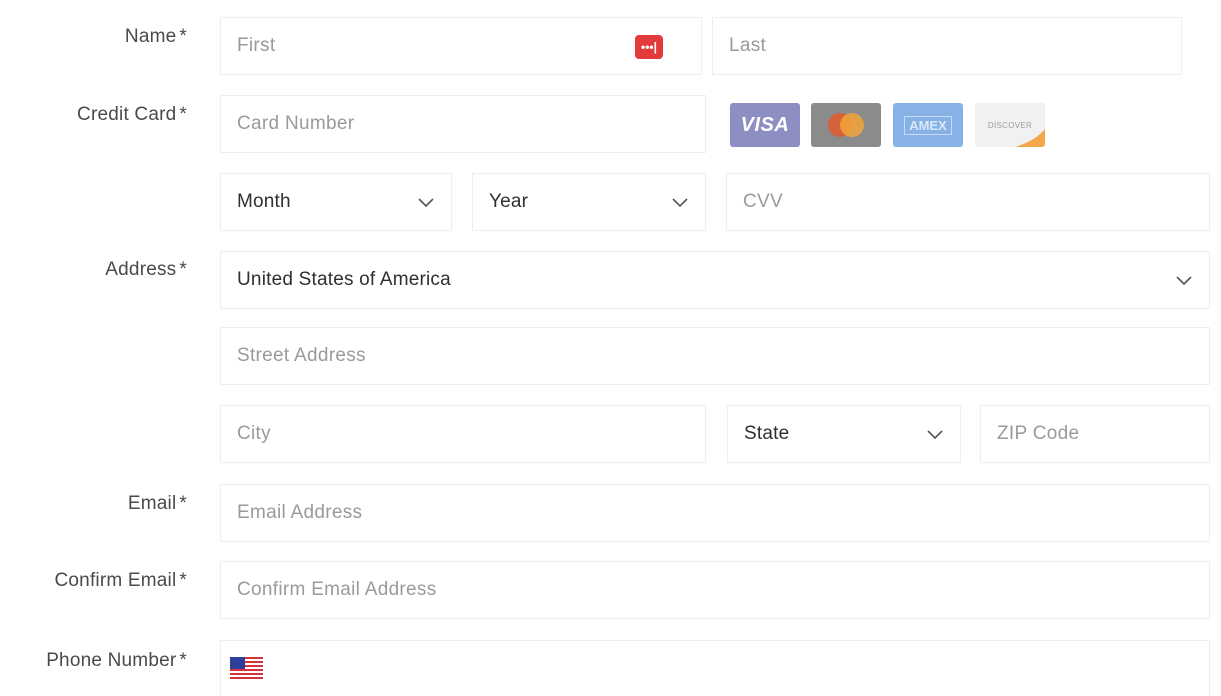  What do you see at coordinates (246, 668) in the screenshot?
I see `us-flag-icon` at bounding box center [246, 668].